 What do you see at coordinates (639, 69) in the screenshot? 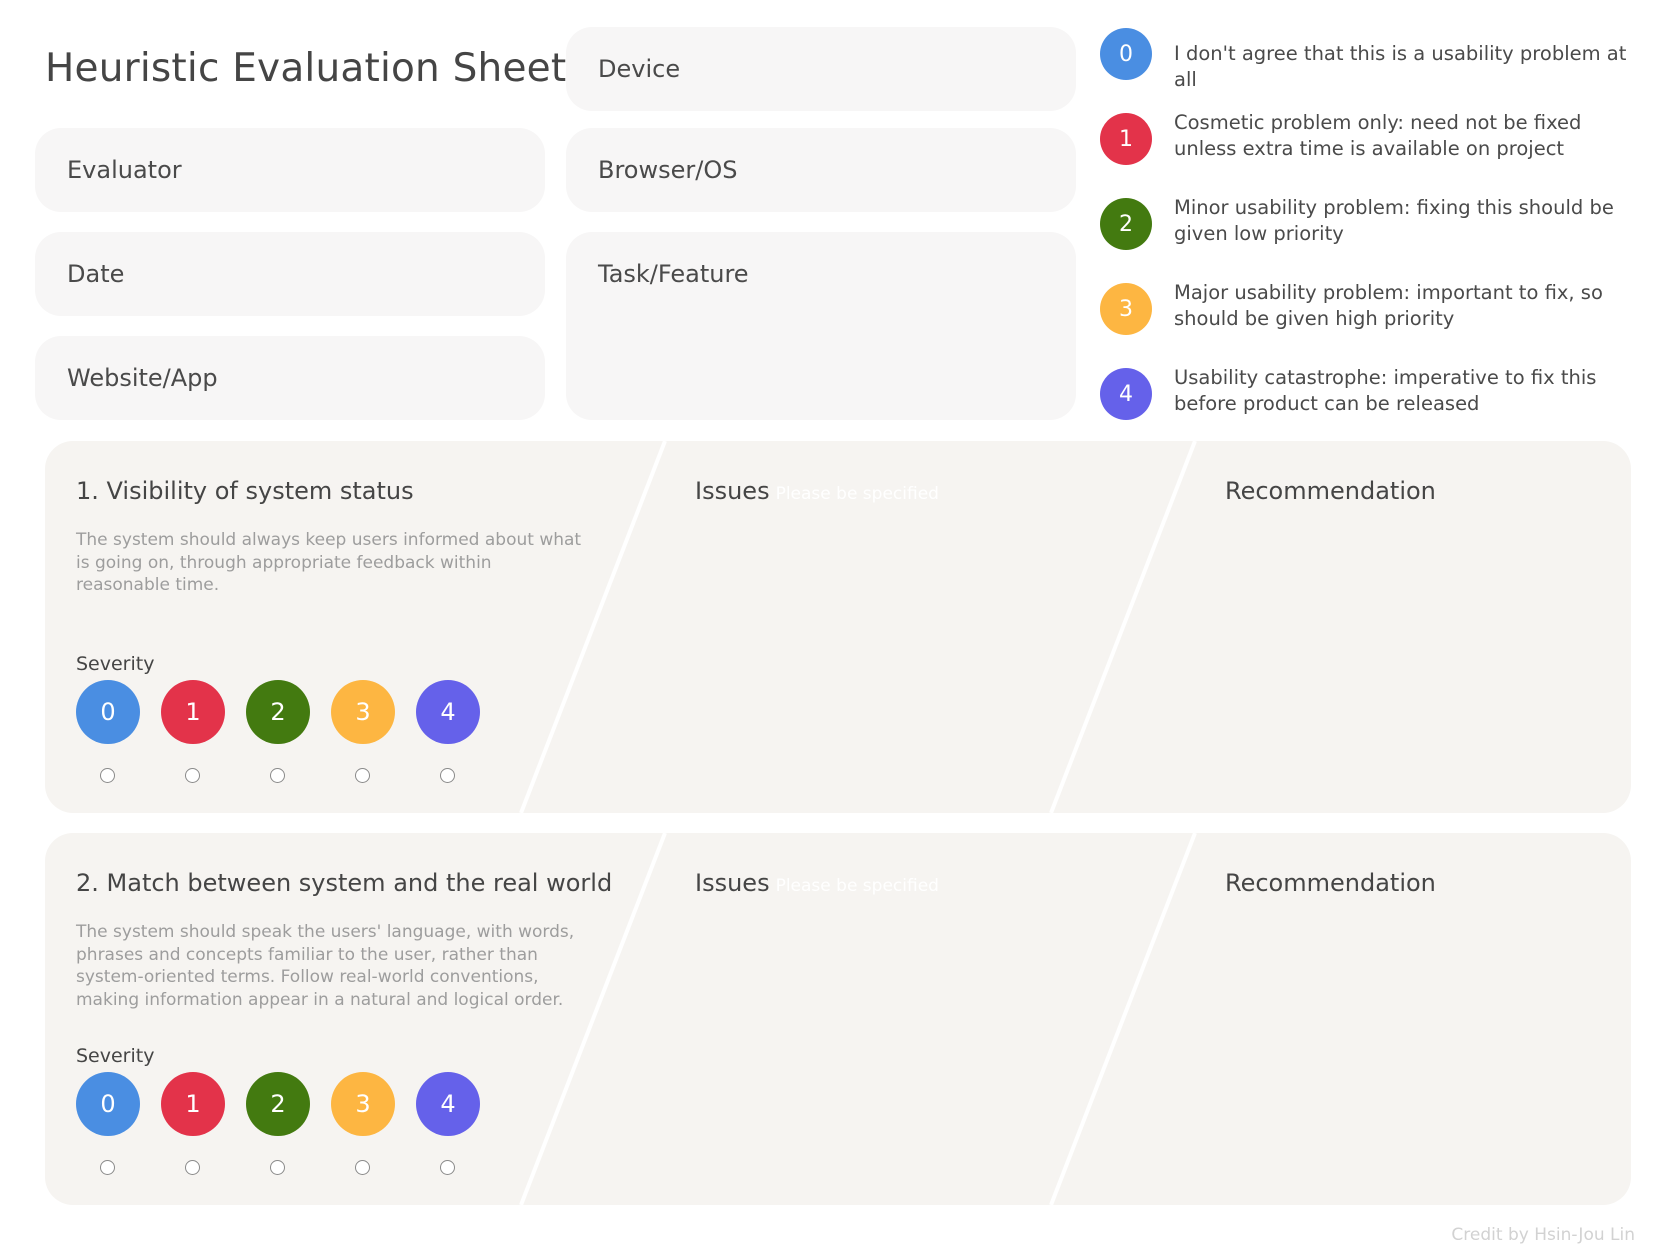
I see `device-label: Device` at bounding box center [639, 69].